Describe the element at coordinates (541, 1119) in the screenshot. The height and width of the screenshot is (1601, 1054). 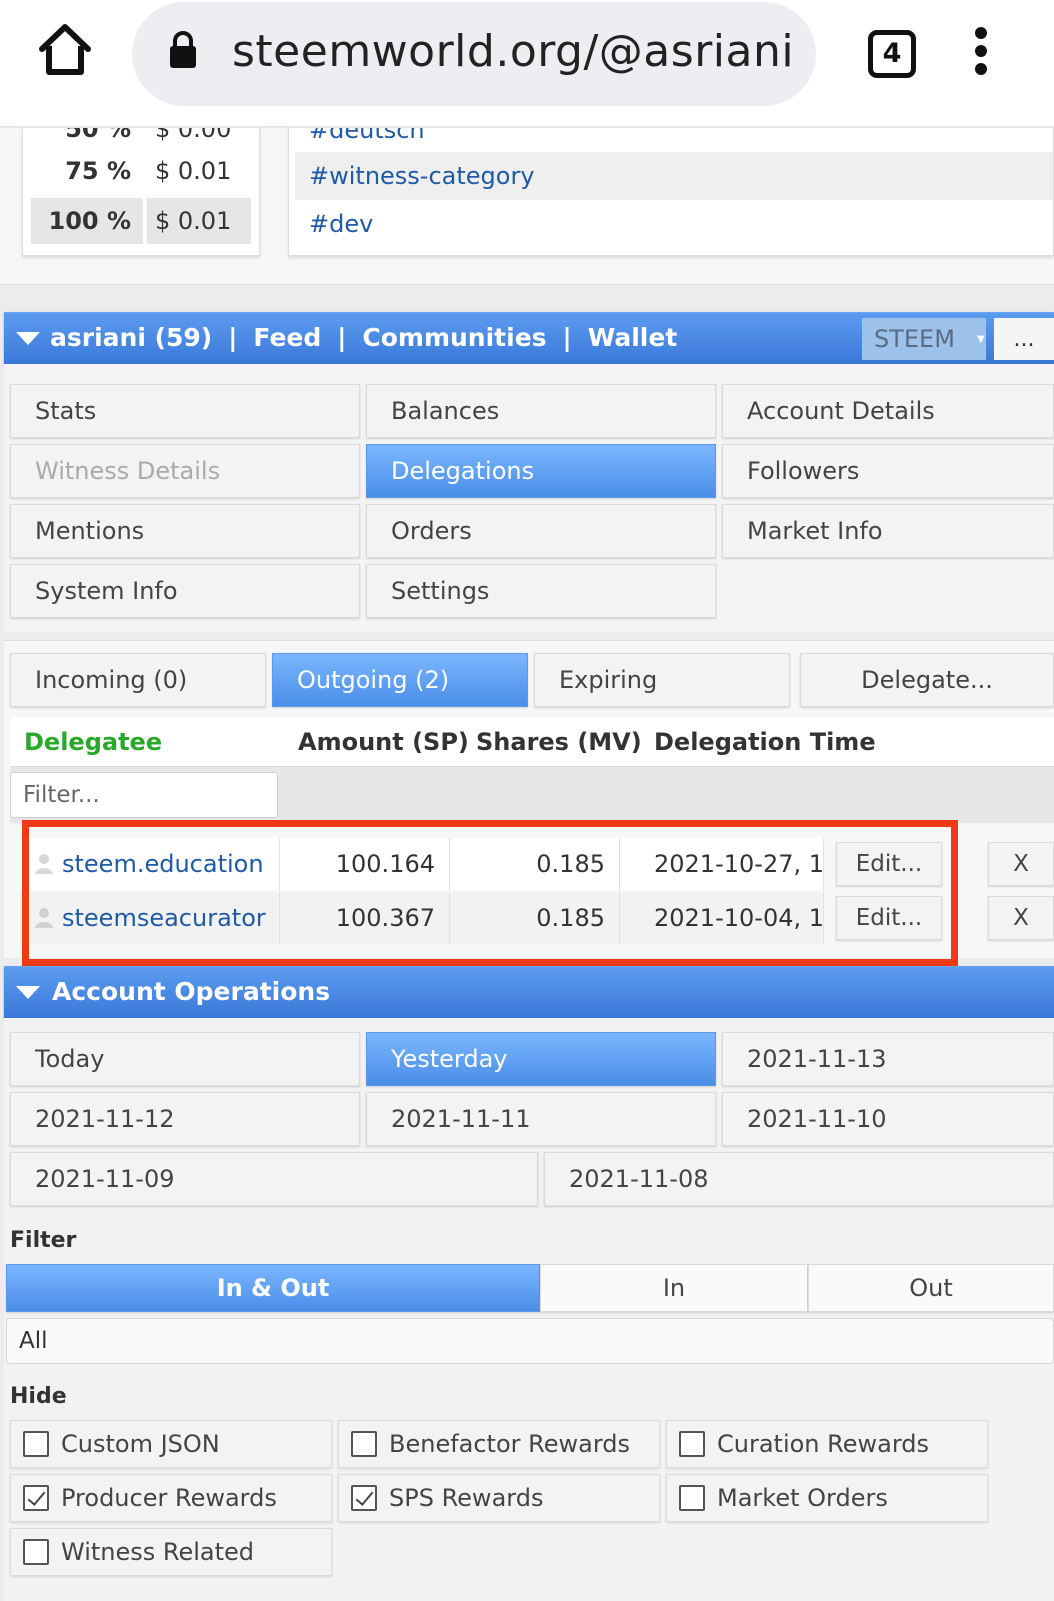
I see `date-tab: 2021-11-11` at that location.